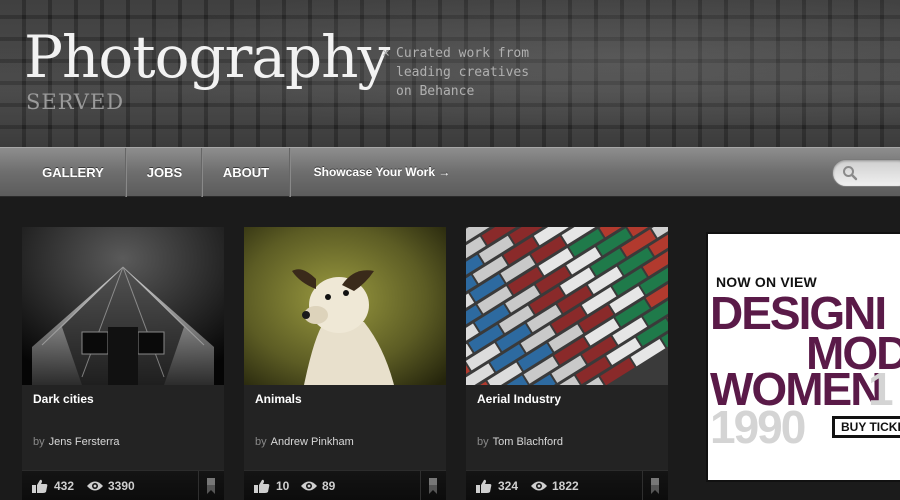 The height and width of the screenshot is (500, 900). I want to click on project-thumbnail-animals, so click(345, 306).